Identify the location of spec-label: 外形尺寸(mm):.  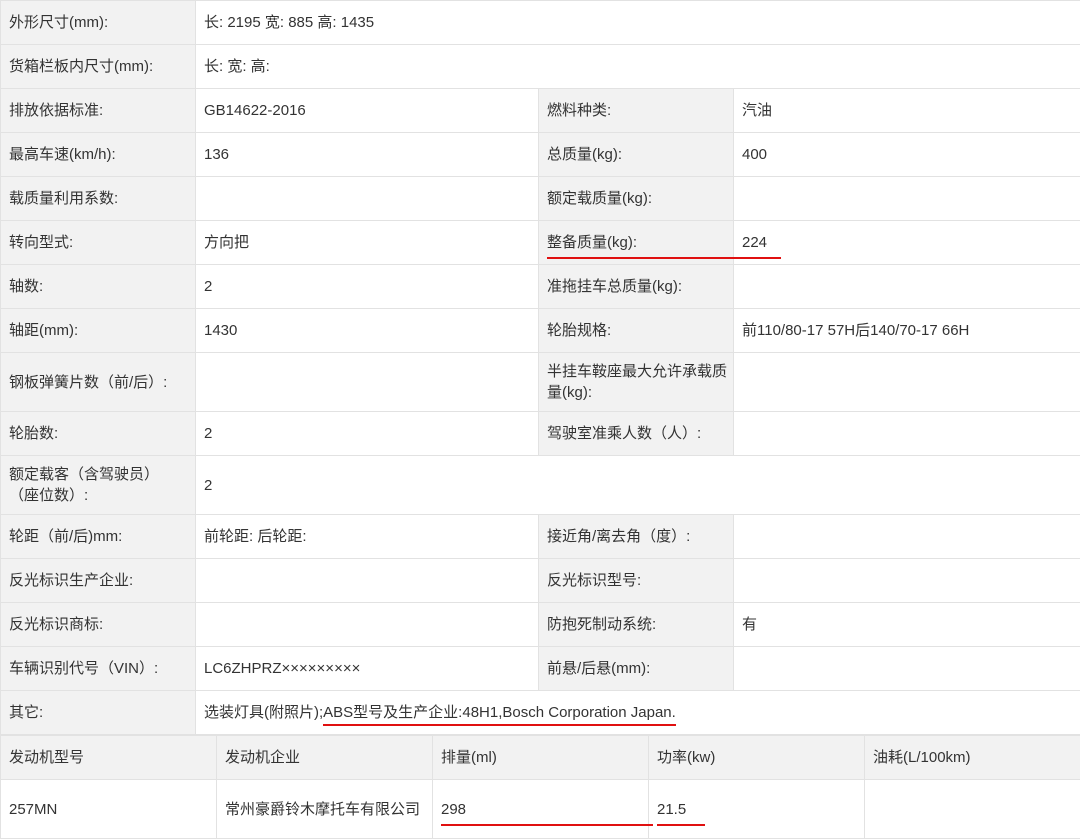
(98, 23).